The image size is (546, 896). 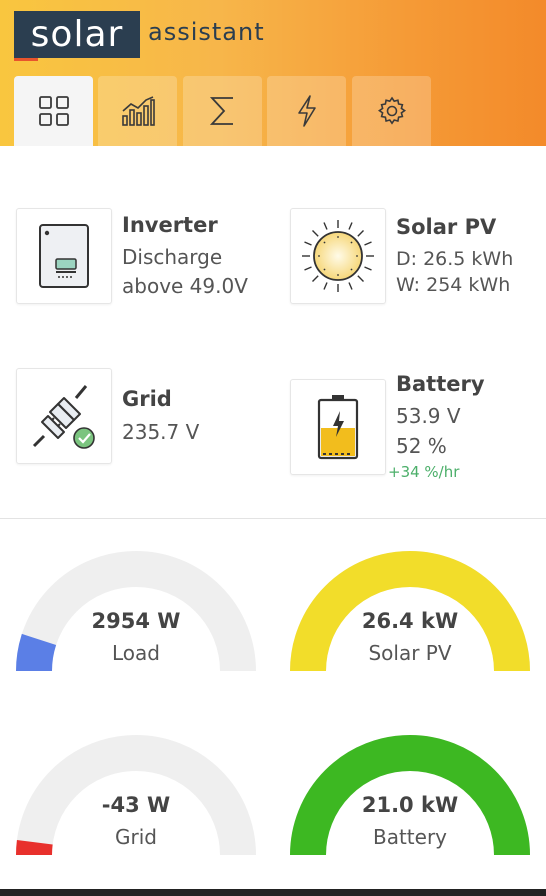 What do you see at coordinates (170, 225) in the screenshot?
I see `inverter-title: Inverter` at bounding box center [170, 225].